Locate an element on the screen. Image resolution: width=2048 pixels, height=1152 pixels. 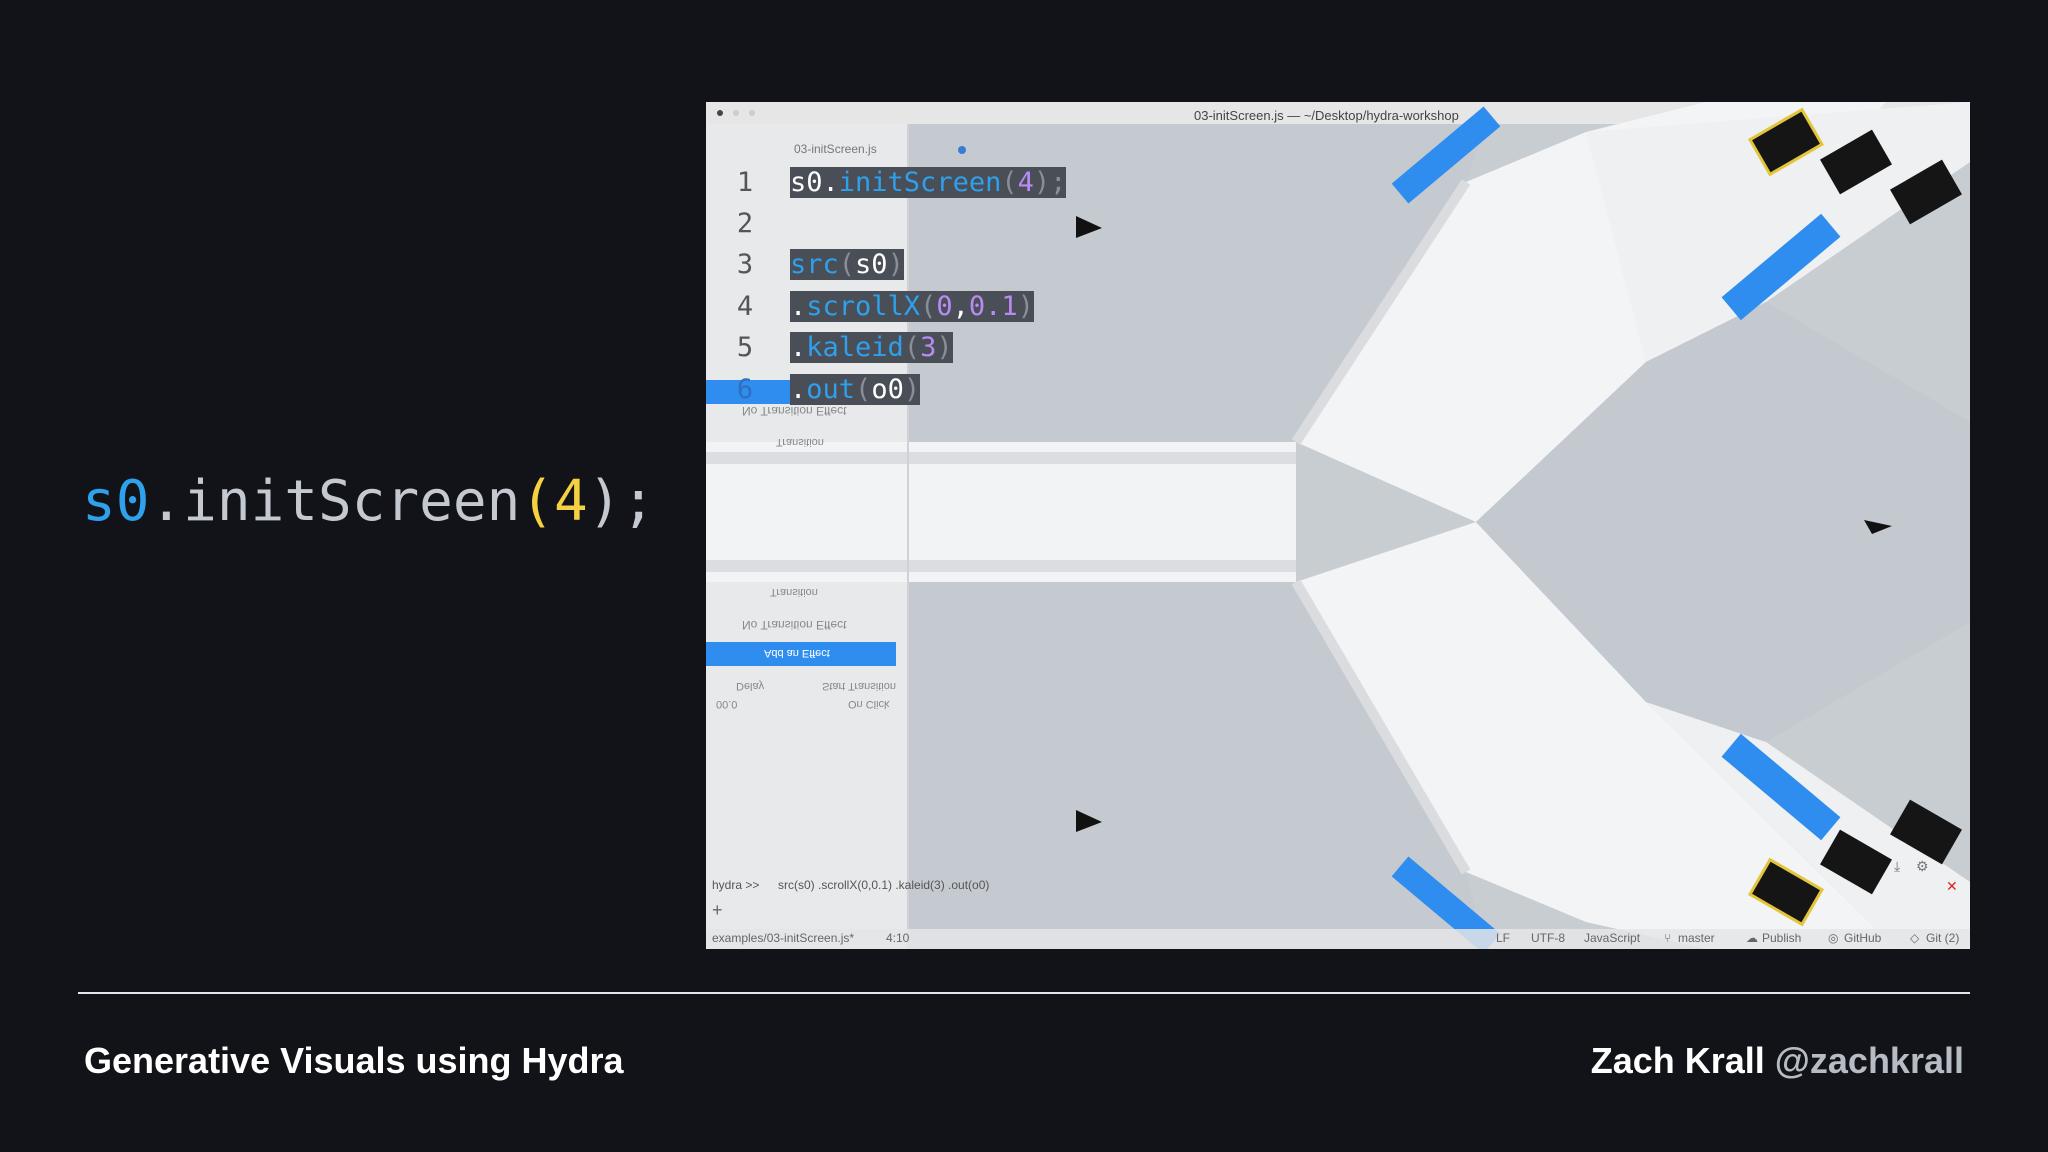
github-icon: ◎ is located at coordinates (1833, 938).